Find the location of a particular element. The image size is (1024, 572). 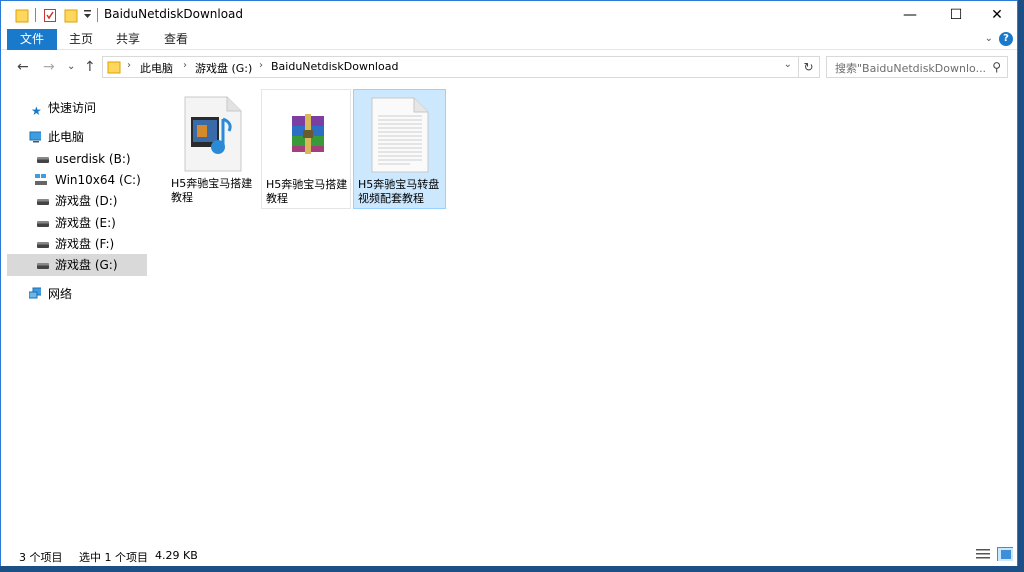

tab-file: 文件 is located at coordinates (32, 39).